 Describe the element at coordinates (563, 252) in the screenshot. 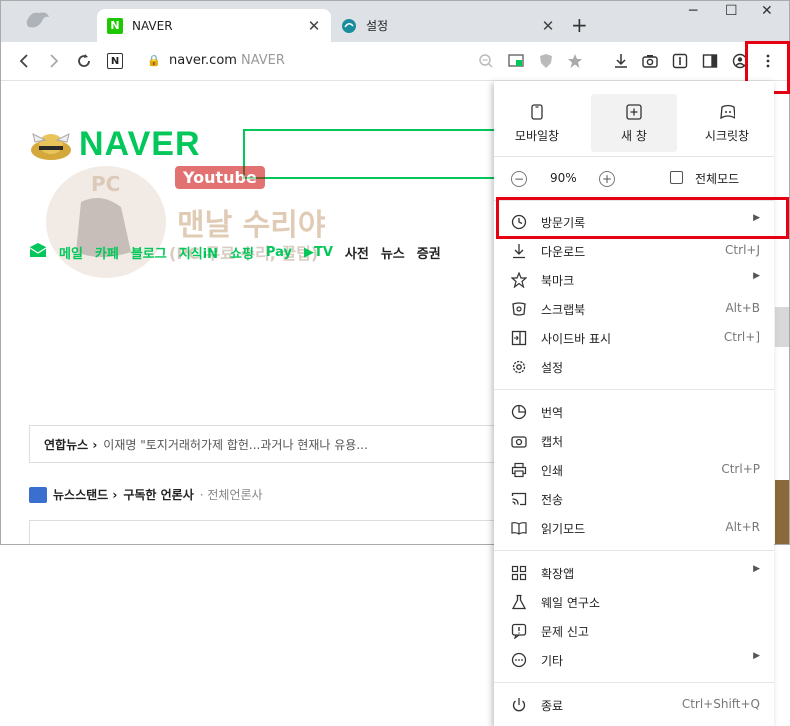

I see `menu-item-label: 다운로드` at that location.